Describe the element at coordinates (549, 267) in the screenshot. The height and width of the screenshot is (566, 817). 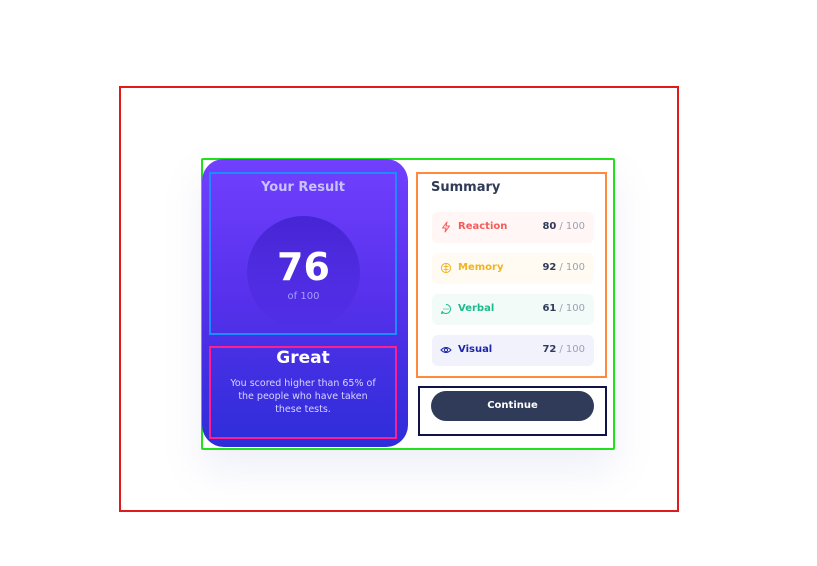
I see `summary-item-score: 92` at that location.